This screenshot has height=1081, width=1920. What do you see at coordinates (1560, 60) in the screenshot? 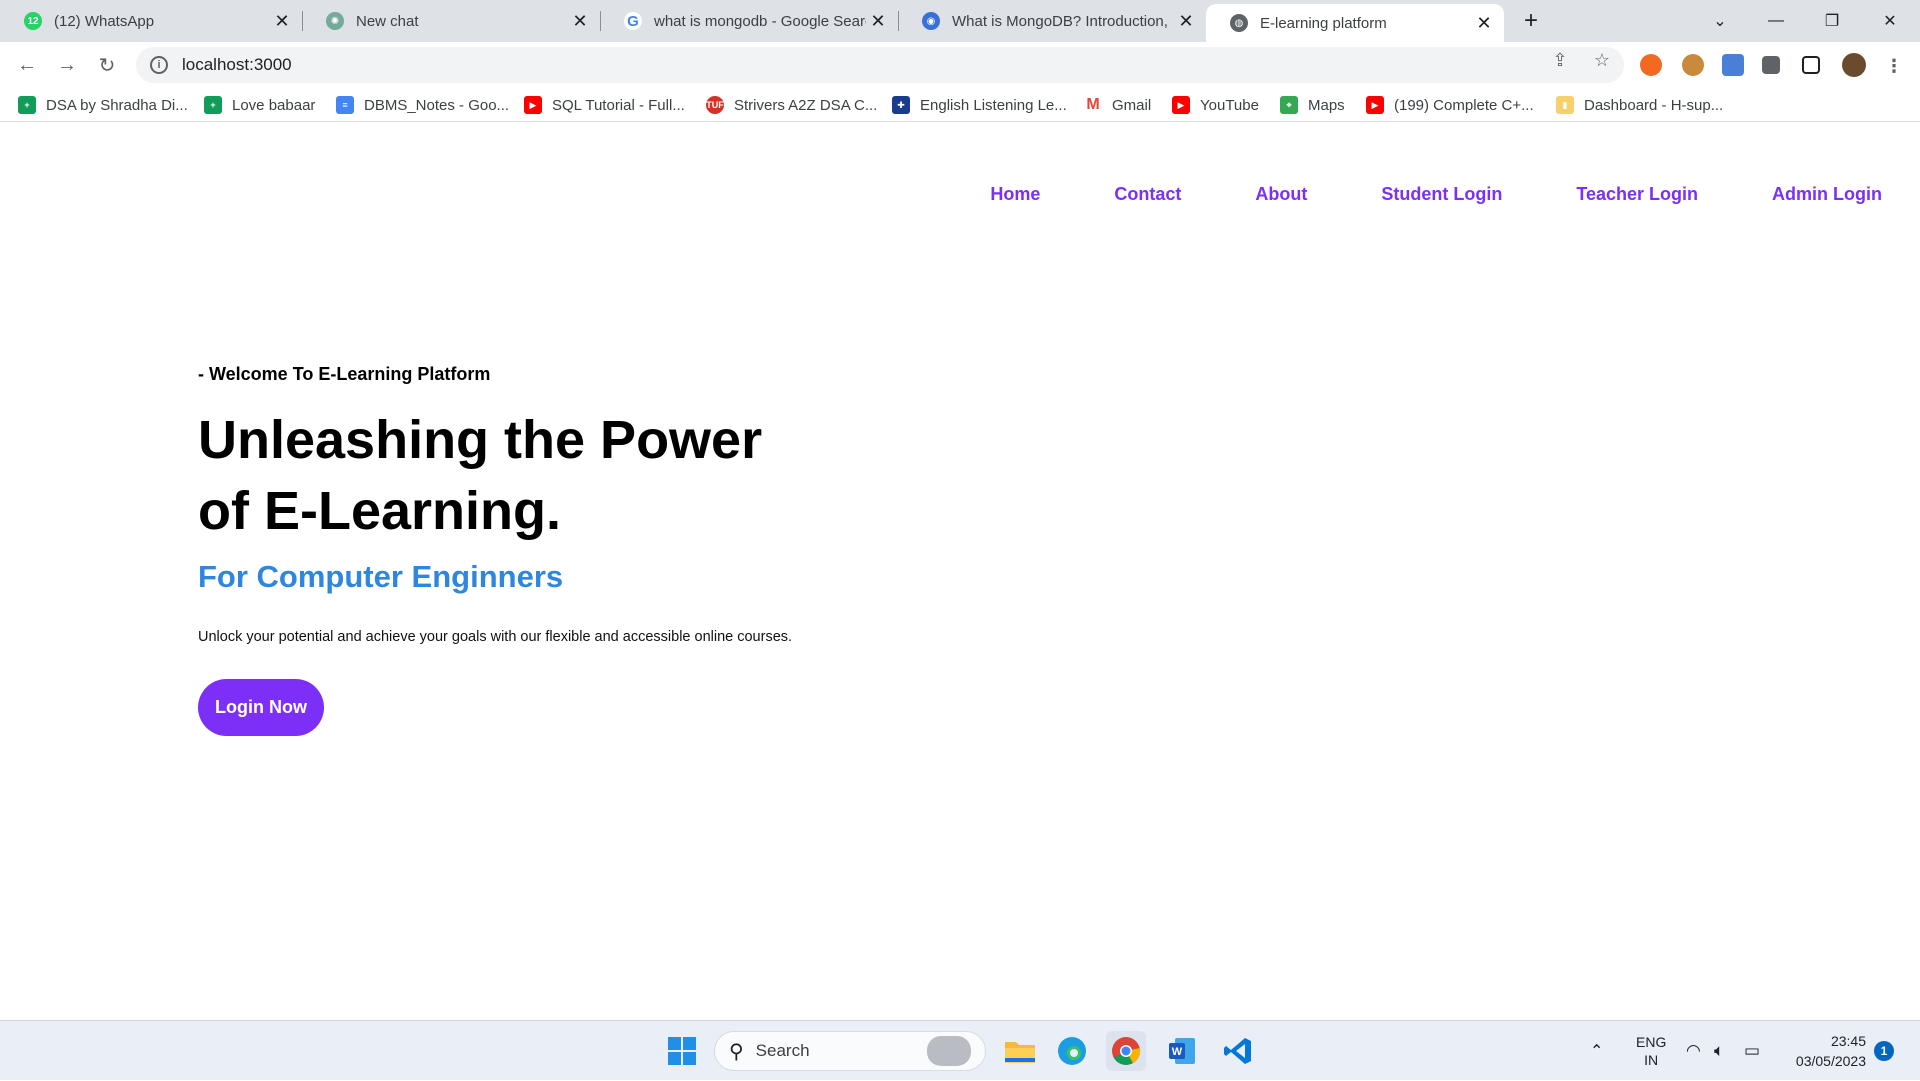
I see `share-icon: ⇪` at bounding box center [1560, 60].